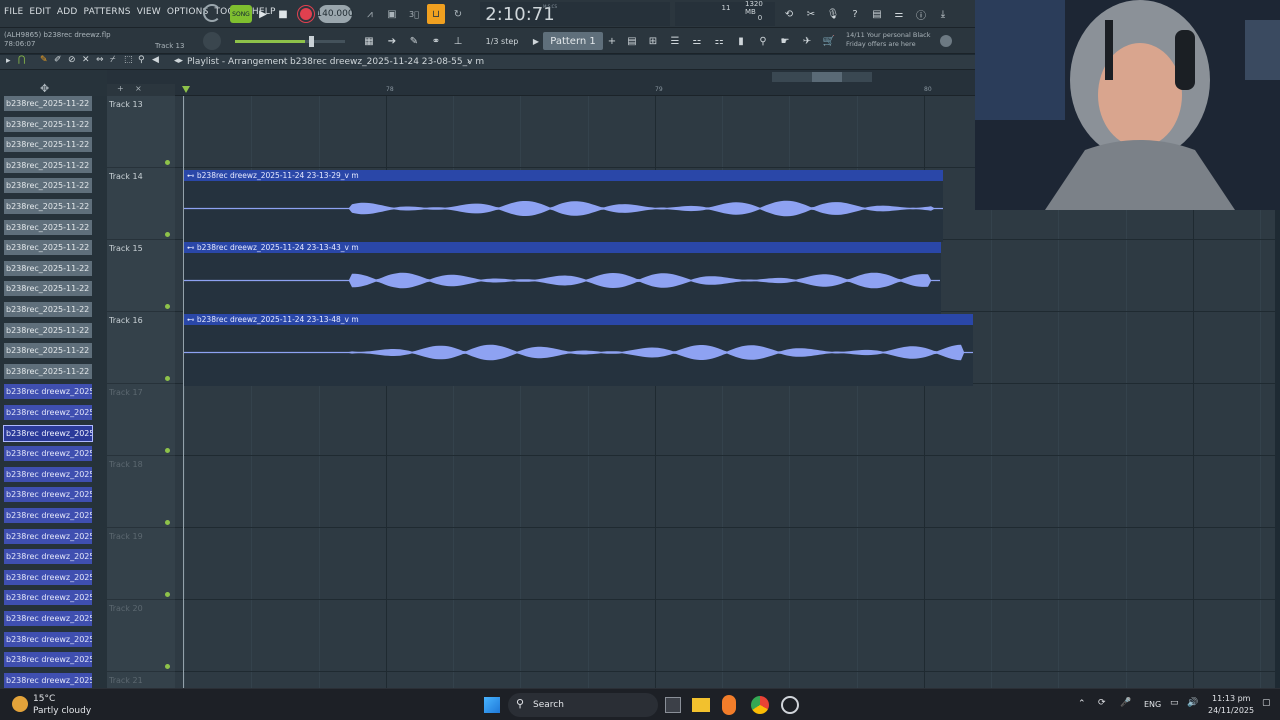  What do you see at coordinates (760, 705) in the screenshot?
I see `chrome-icon` at bounding box center [760, 705].